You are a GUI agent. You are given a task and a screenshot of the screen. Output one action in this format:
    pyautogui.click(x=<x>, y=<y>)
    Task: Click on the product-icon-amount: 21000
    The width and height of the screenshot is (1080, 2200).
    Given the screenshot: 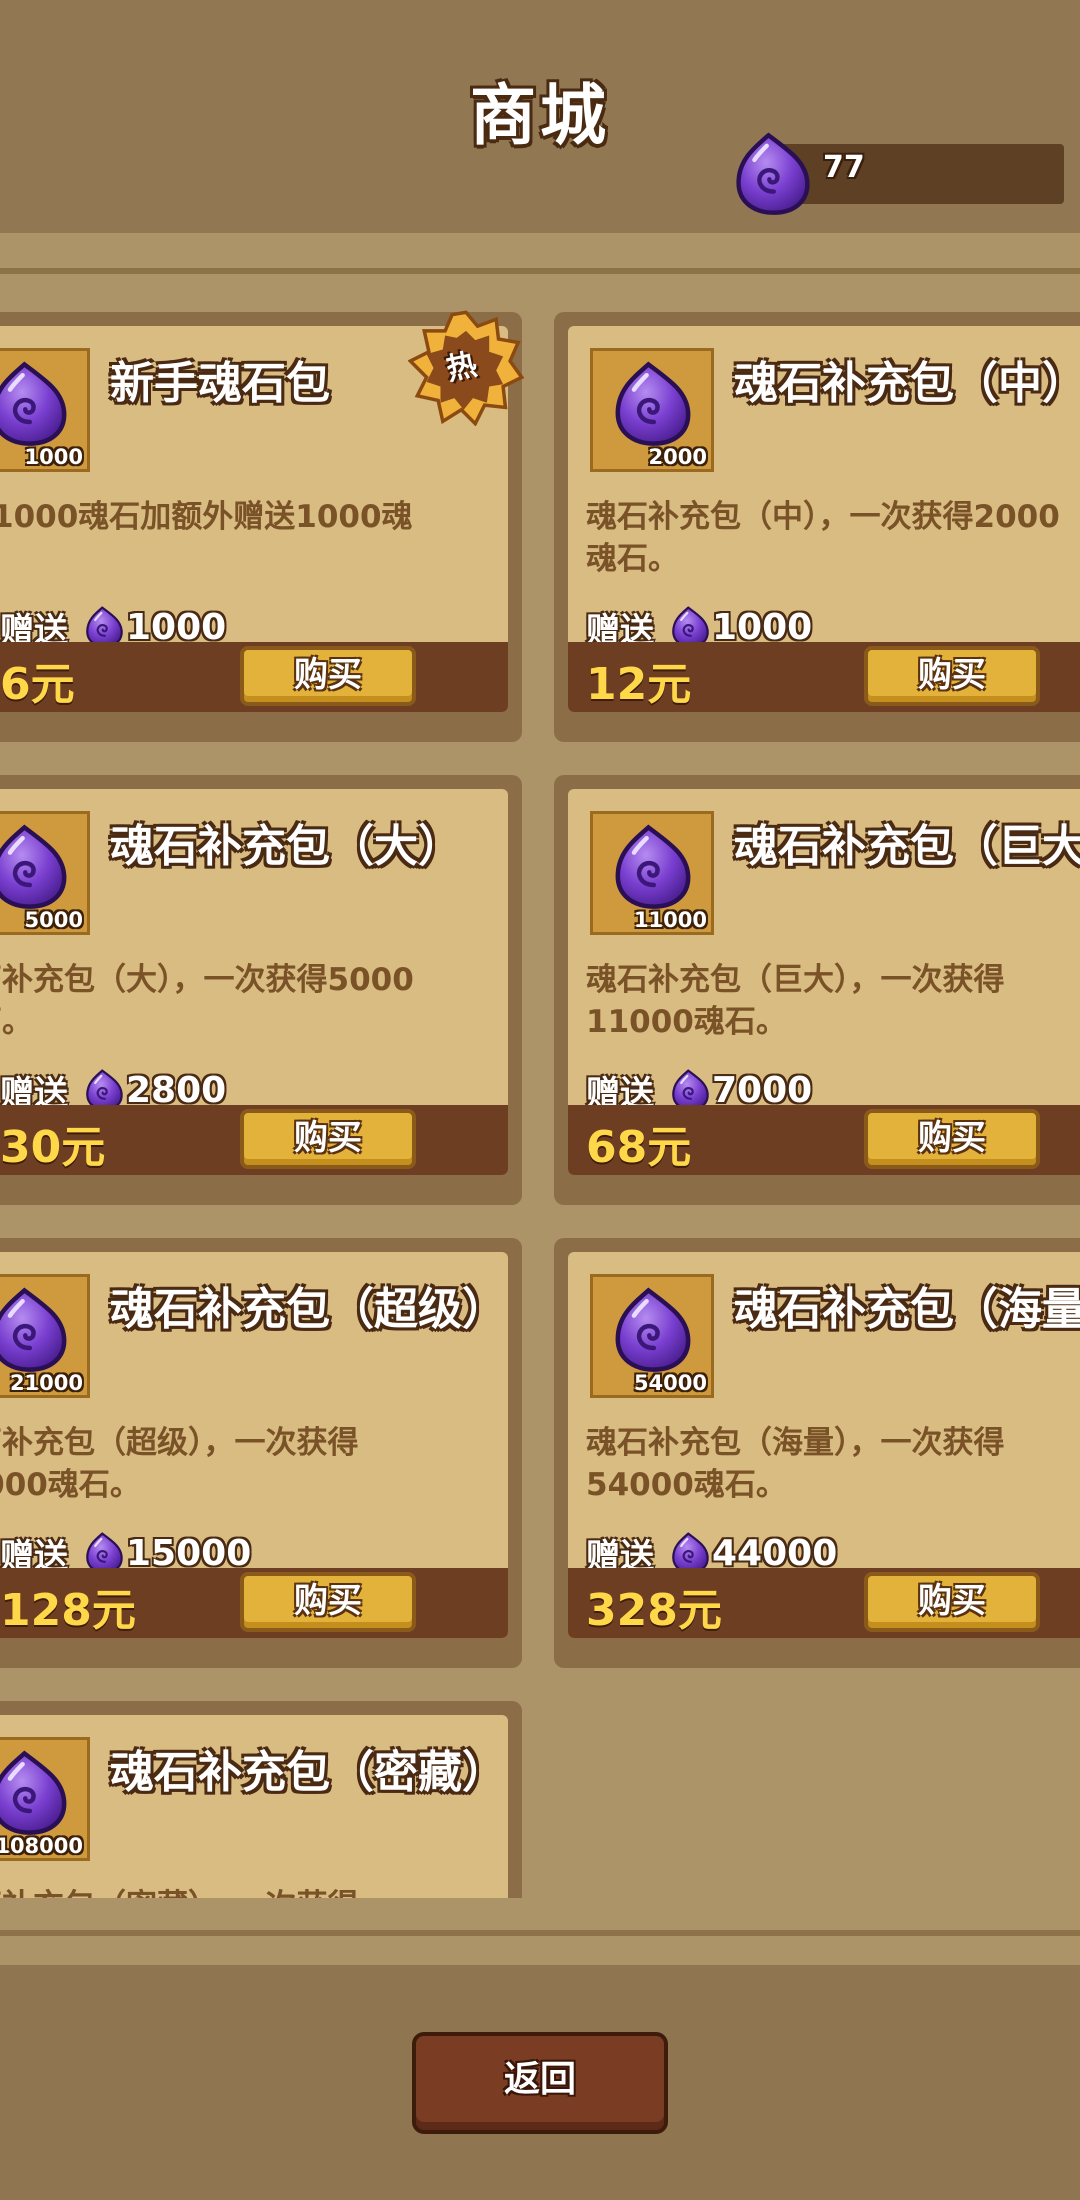 What is the action you would take?
    pyautogui.click(x=46, y=1383)
    